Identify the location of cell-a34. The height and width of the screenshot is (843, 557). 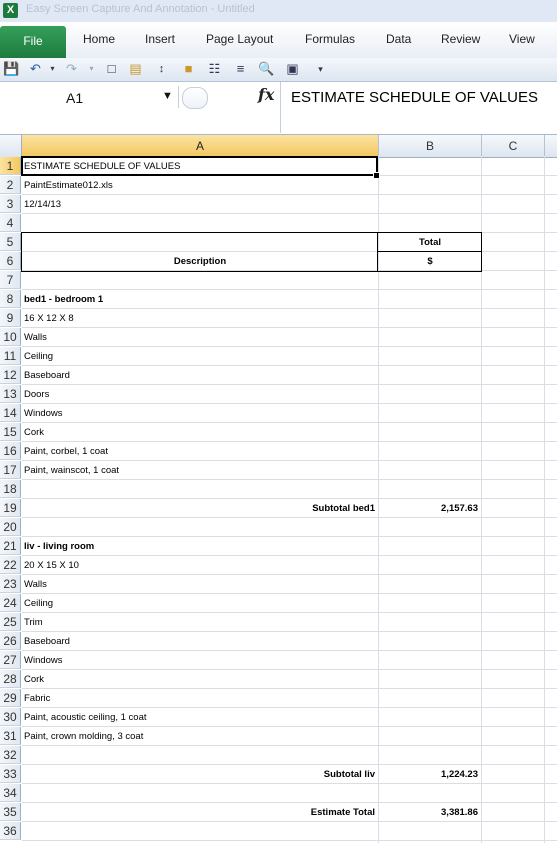
(200, 793).